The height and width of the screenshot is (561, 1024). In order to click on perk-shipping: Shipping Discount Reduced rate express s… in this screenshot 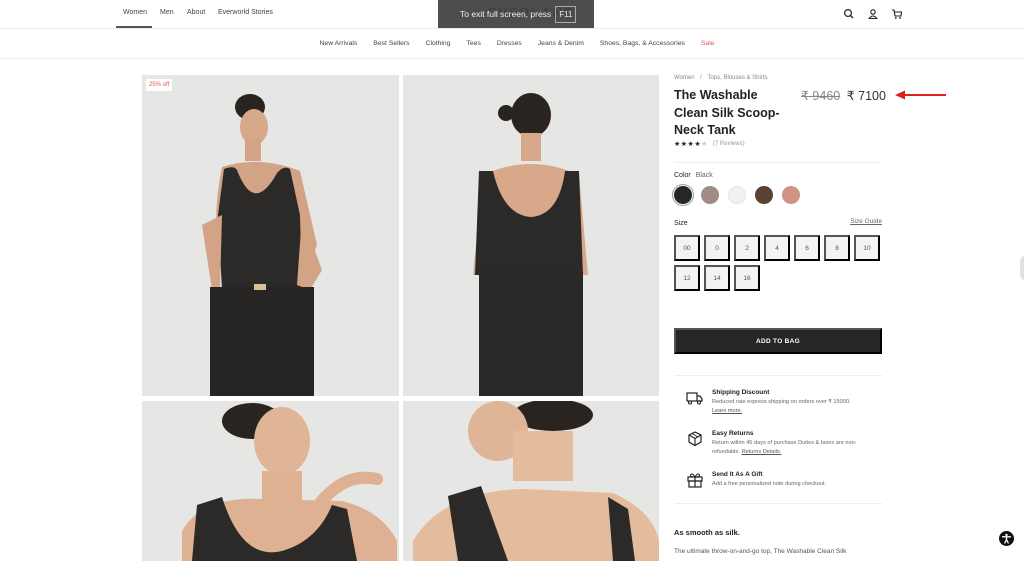, I will do `click(786, 402)`.